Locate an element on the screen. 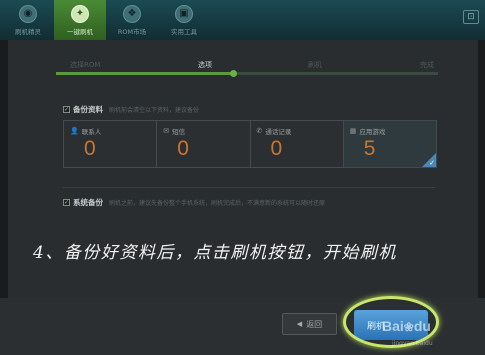  card-call-log: ✆ 通话记录 0 is located at coordinates (297, 144).